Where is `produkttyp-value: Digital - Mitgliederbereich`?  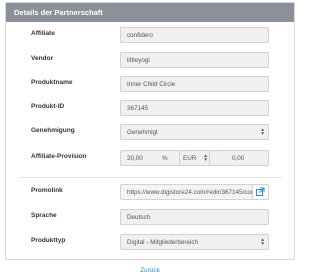
produkttyp-value: Digital - Mitgliederbereich is located at coordinates (163, 242).